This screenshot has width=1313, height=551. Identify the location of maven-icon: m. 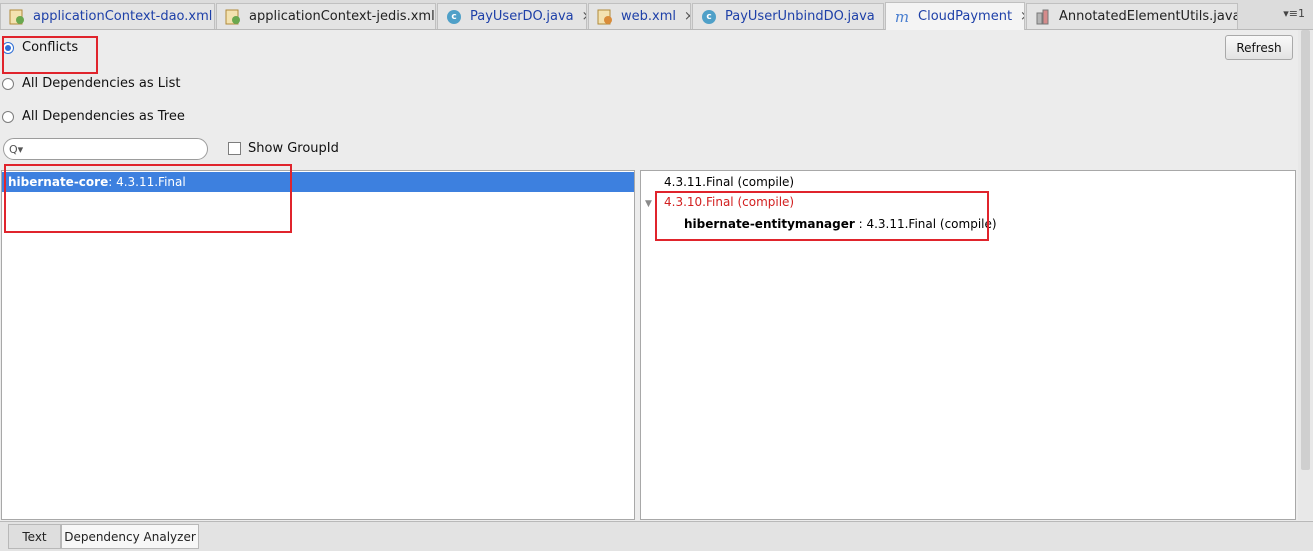
(902, 16).